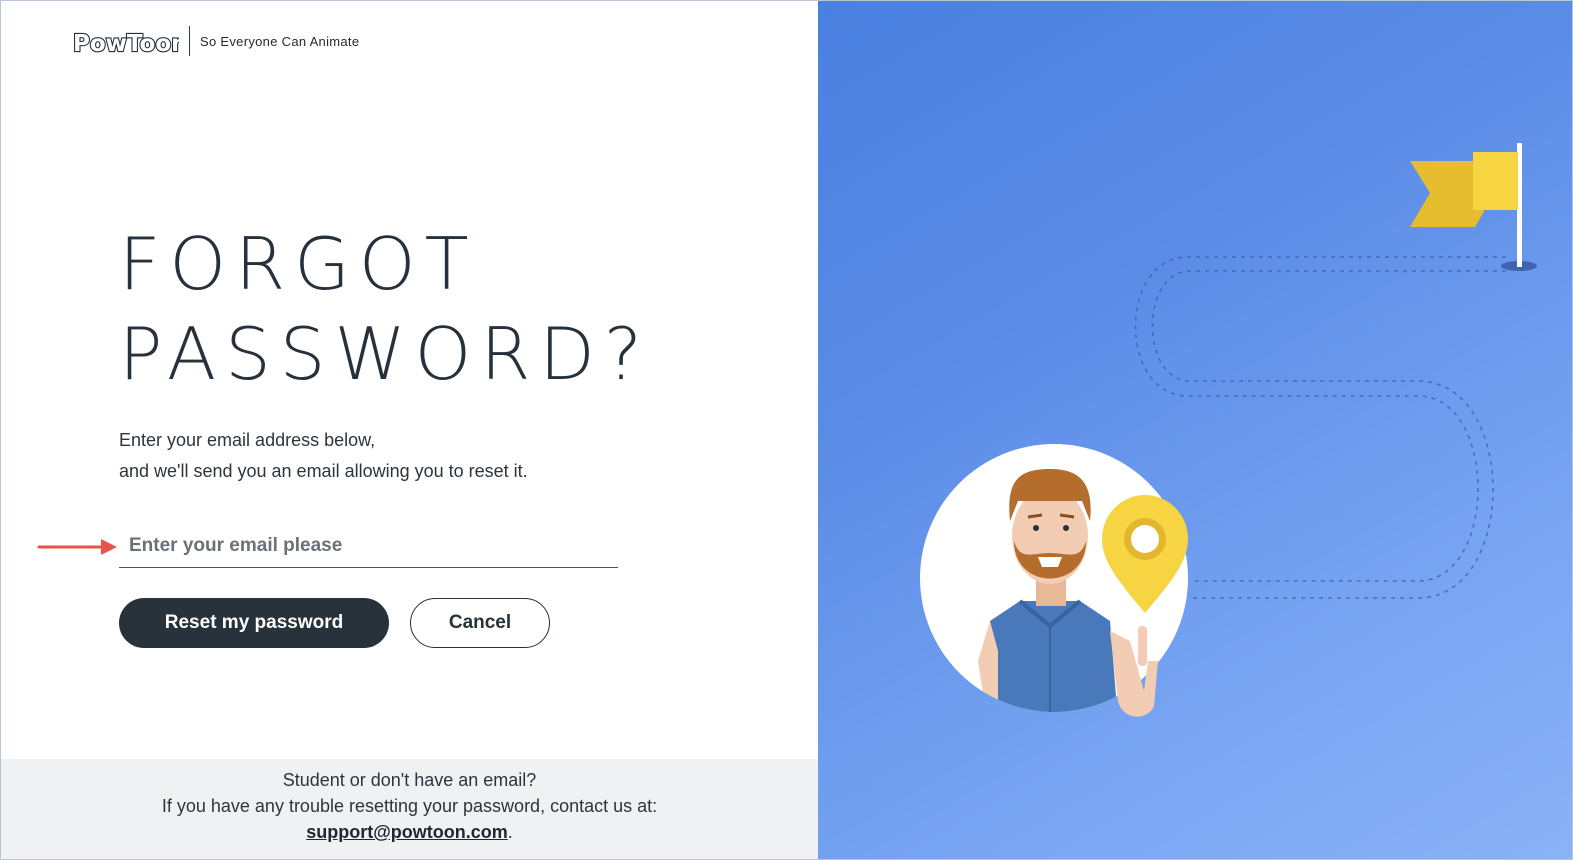 This screenshot has width=1573, height=860. Describe the element at coordinates (409, 780) in the screenshot. I see `footer-line1: Student or don't have an email?` at that location.